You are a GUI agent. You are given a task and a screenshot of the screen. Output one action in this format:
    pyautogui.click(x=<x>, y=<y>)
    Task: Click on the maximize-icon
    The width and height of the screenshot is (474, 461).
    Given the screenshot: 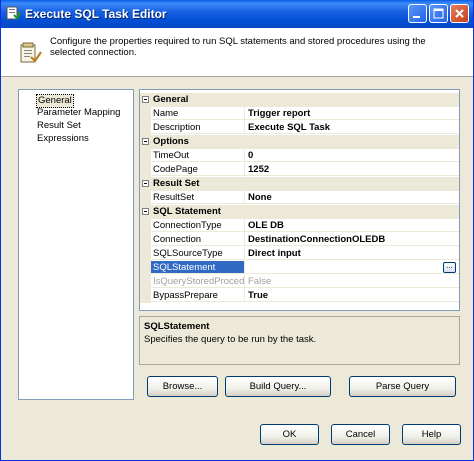 What is the action you would take?
    pyautogui.click(x=438, y=13)
    